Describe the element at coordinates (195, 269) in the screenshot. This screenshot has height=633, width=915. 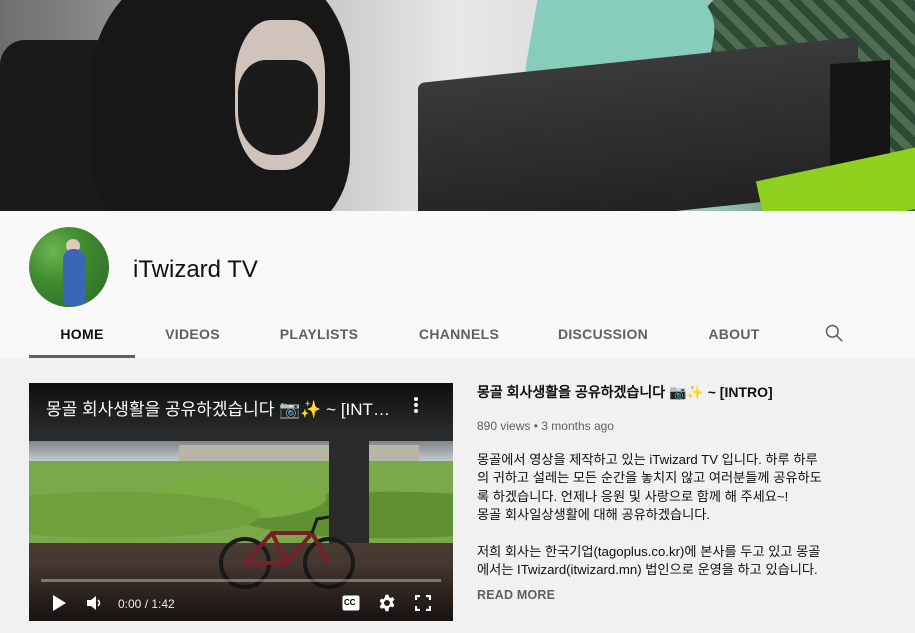
I see `channel-name: iTwizard TV` at that location.